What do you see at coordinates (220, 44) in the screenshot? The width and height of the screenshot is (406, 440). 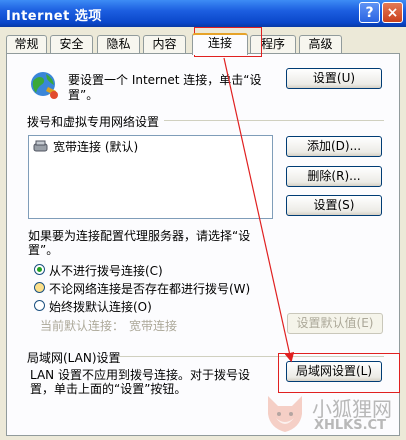 I see `tab-connections: 连接` at bounding box center [220, 44].